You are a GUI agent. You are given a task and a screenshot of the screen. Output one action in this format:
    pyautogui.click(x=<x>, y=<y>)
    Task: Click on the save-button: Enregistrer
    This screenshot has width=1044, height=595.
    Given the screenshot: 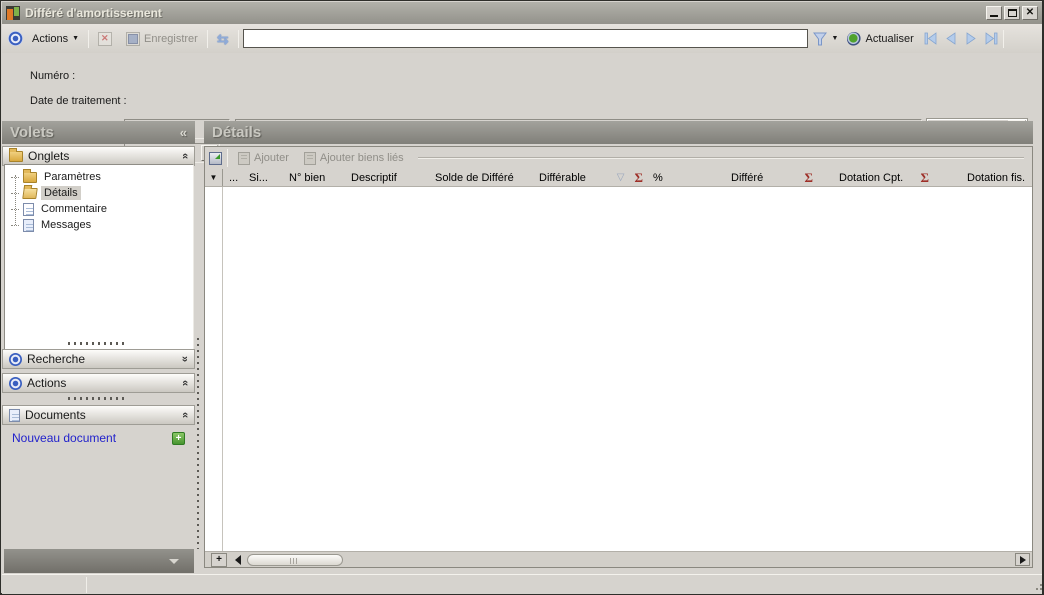 What is the action you would take?
    pyautogui.click(x=162, y=39)
    